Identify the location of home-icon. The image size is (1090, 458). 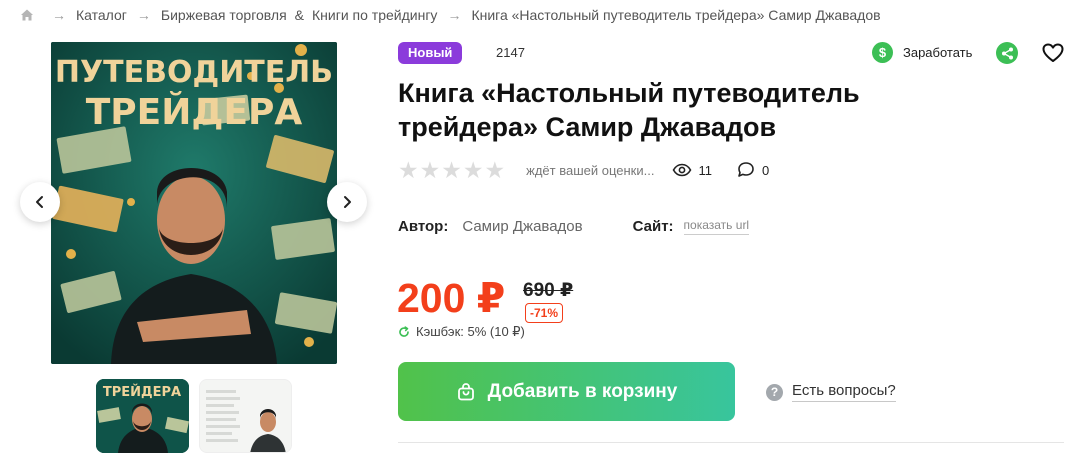
(27, 15).